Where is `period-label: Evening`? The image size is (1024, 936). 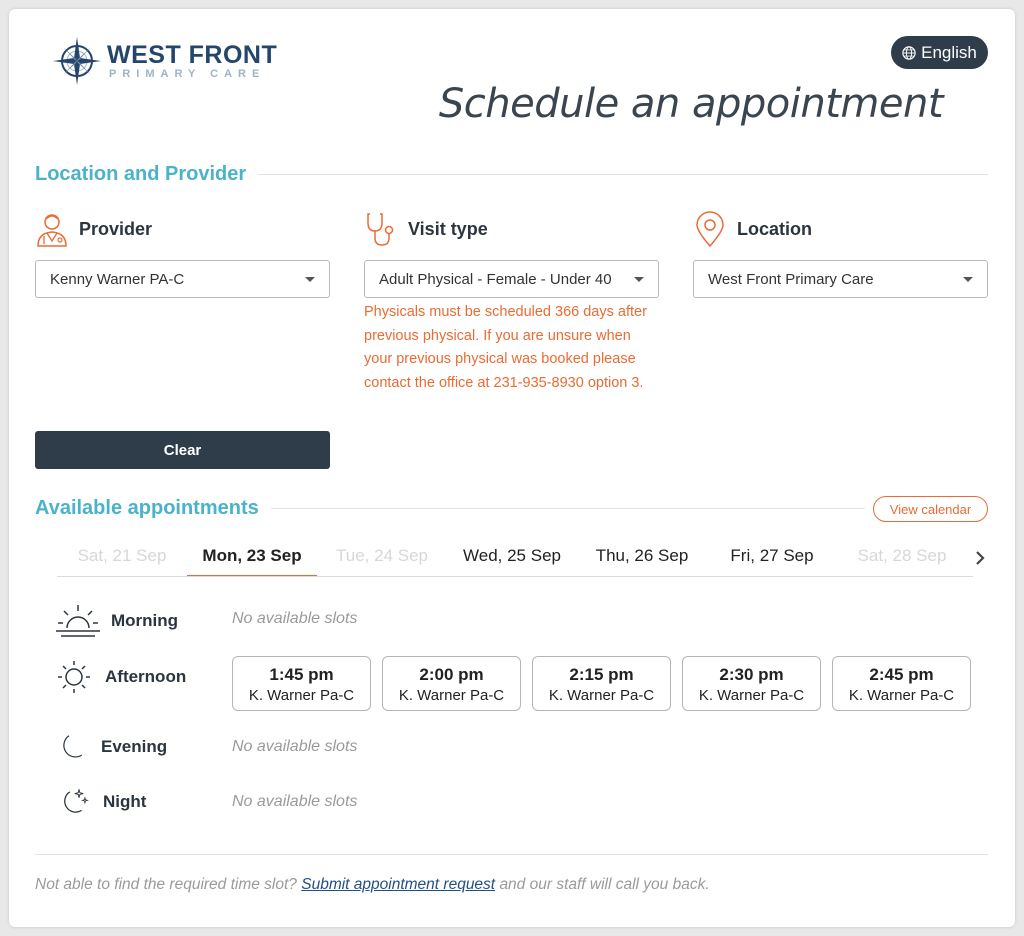 period-label: Evening is located at coordinates (134, 746).